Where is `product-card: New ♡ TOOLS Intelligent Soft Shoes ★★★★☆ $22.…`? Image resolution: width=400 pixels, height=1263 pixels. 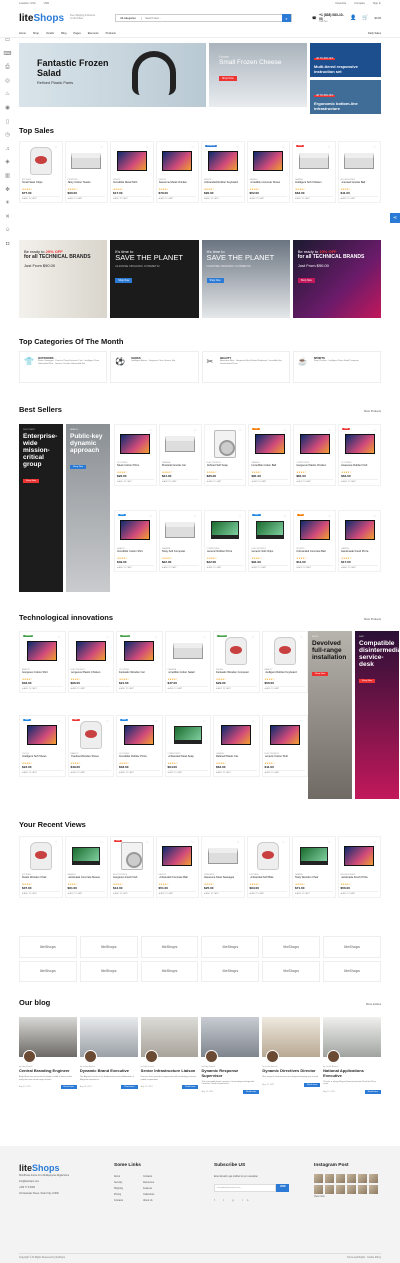
product-card: New ♡ TOOLS Intelligent Soft Shoes ★★★★☆ $22.… is located at coordinates (42, 746).